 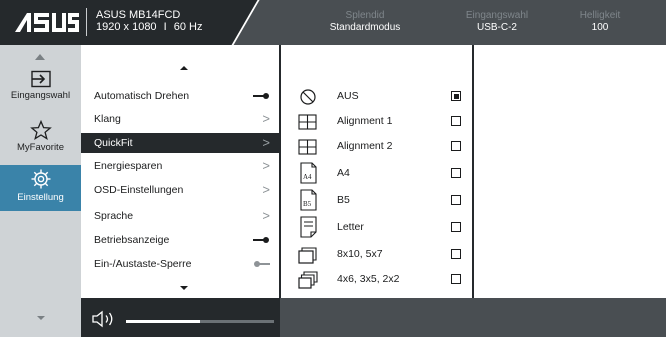 What do you see at coordinates (343, 173) in the screenshot?
I see `option-a4-label: A4` at bounding box center [343, 173].